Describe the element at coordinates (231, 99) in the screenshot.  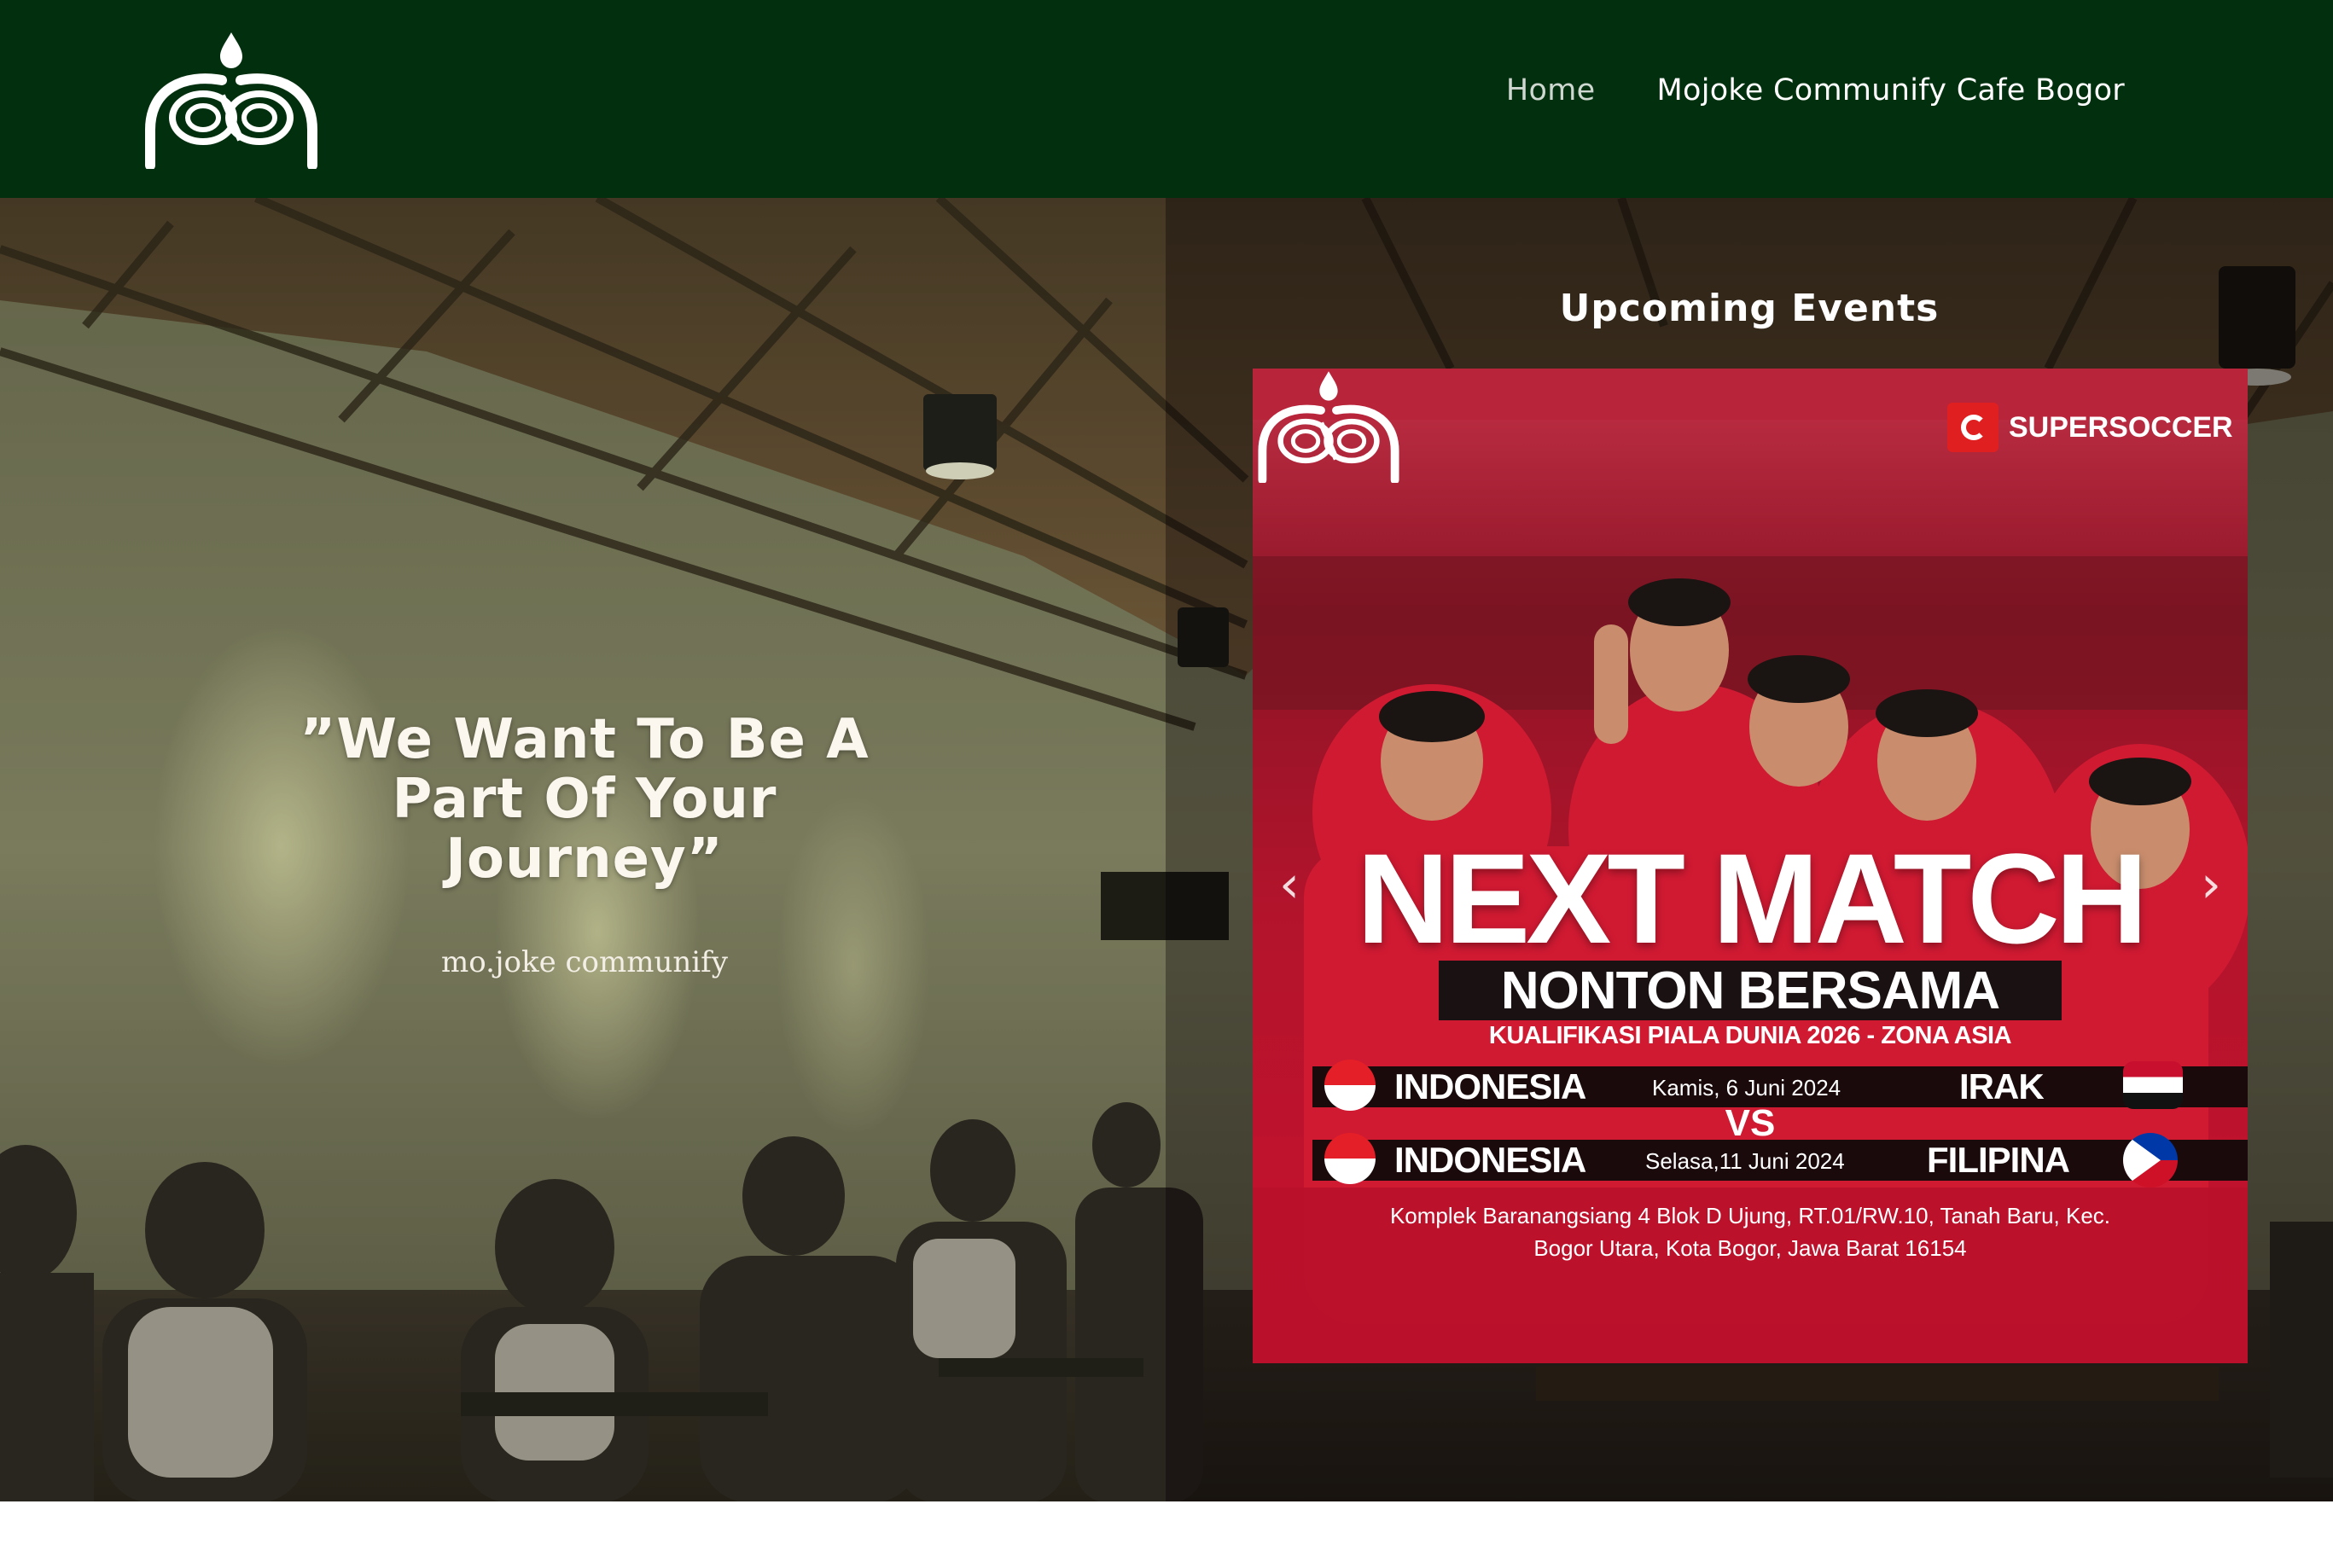
I see `mojoke-logo` at that location.